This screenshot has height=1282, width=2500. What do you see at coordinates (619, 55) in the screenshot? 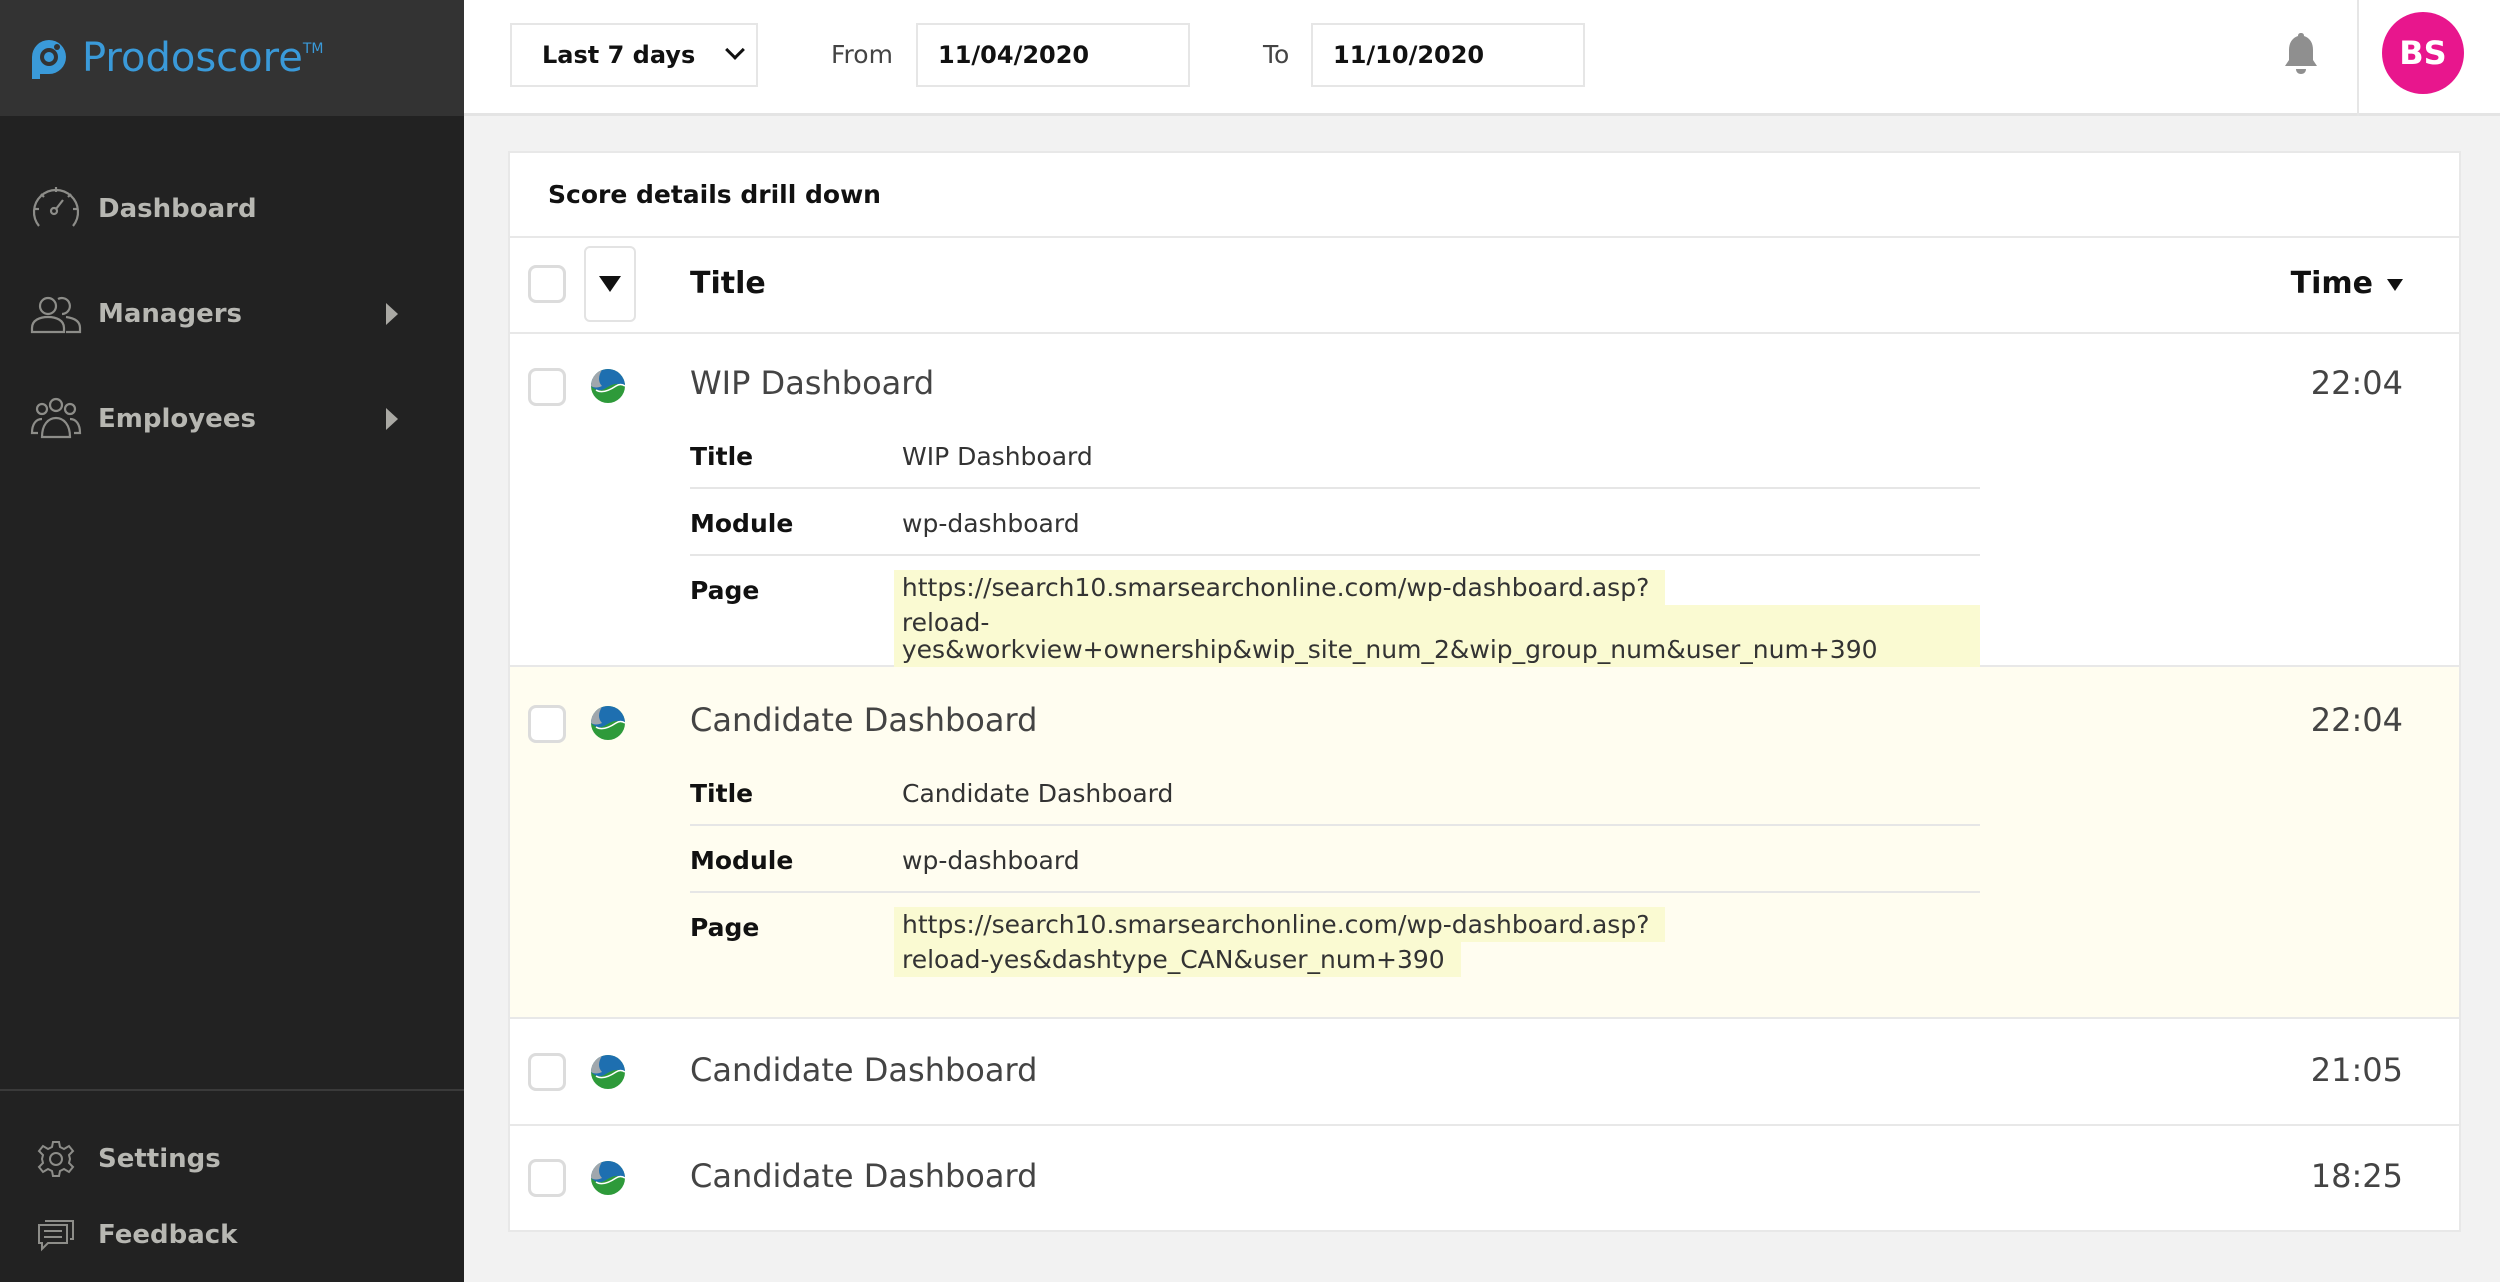
I see `date-range-value: Last 7 days` at bounding box center [619, 55].